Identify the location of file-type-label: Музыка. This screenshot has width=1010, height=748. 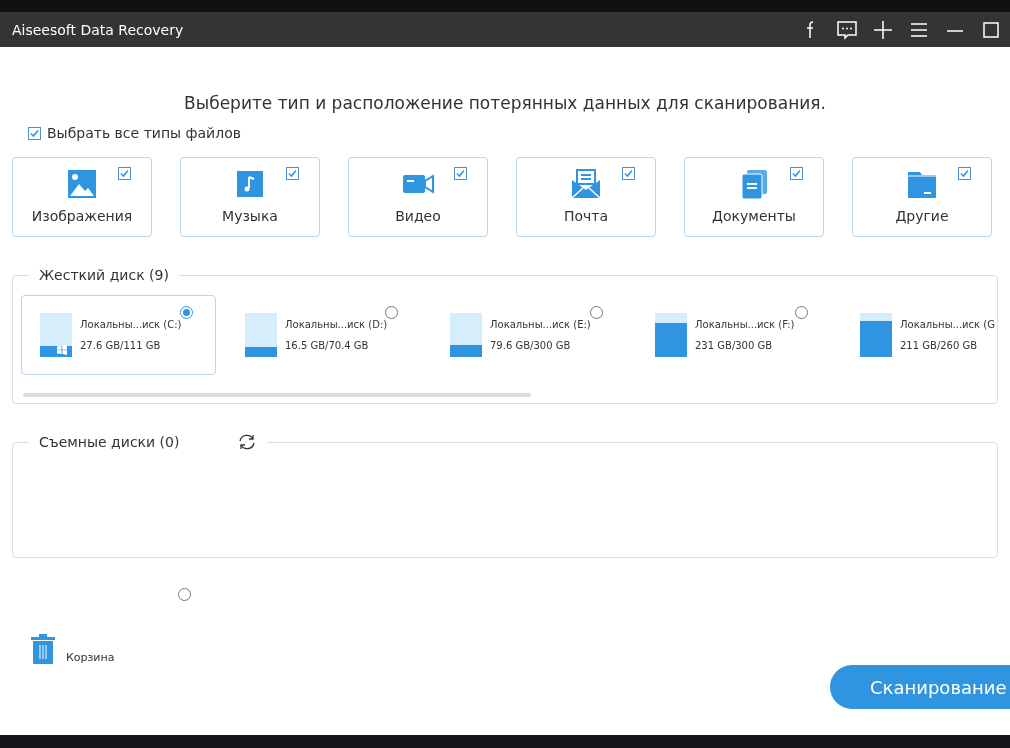
(250, 216).